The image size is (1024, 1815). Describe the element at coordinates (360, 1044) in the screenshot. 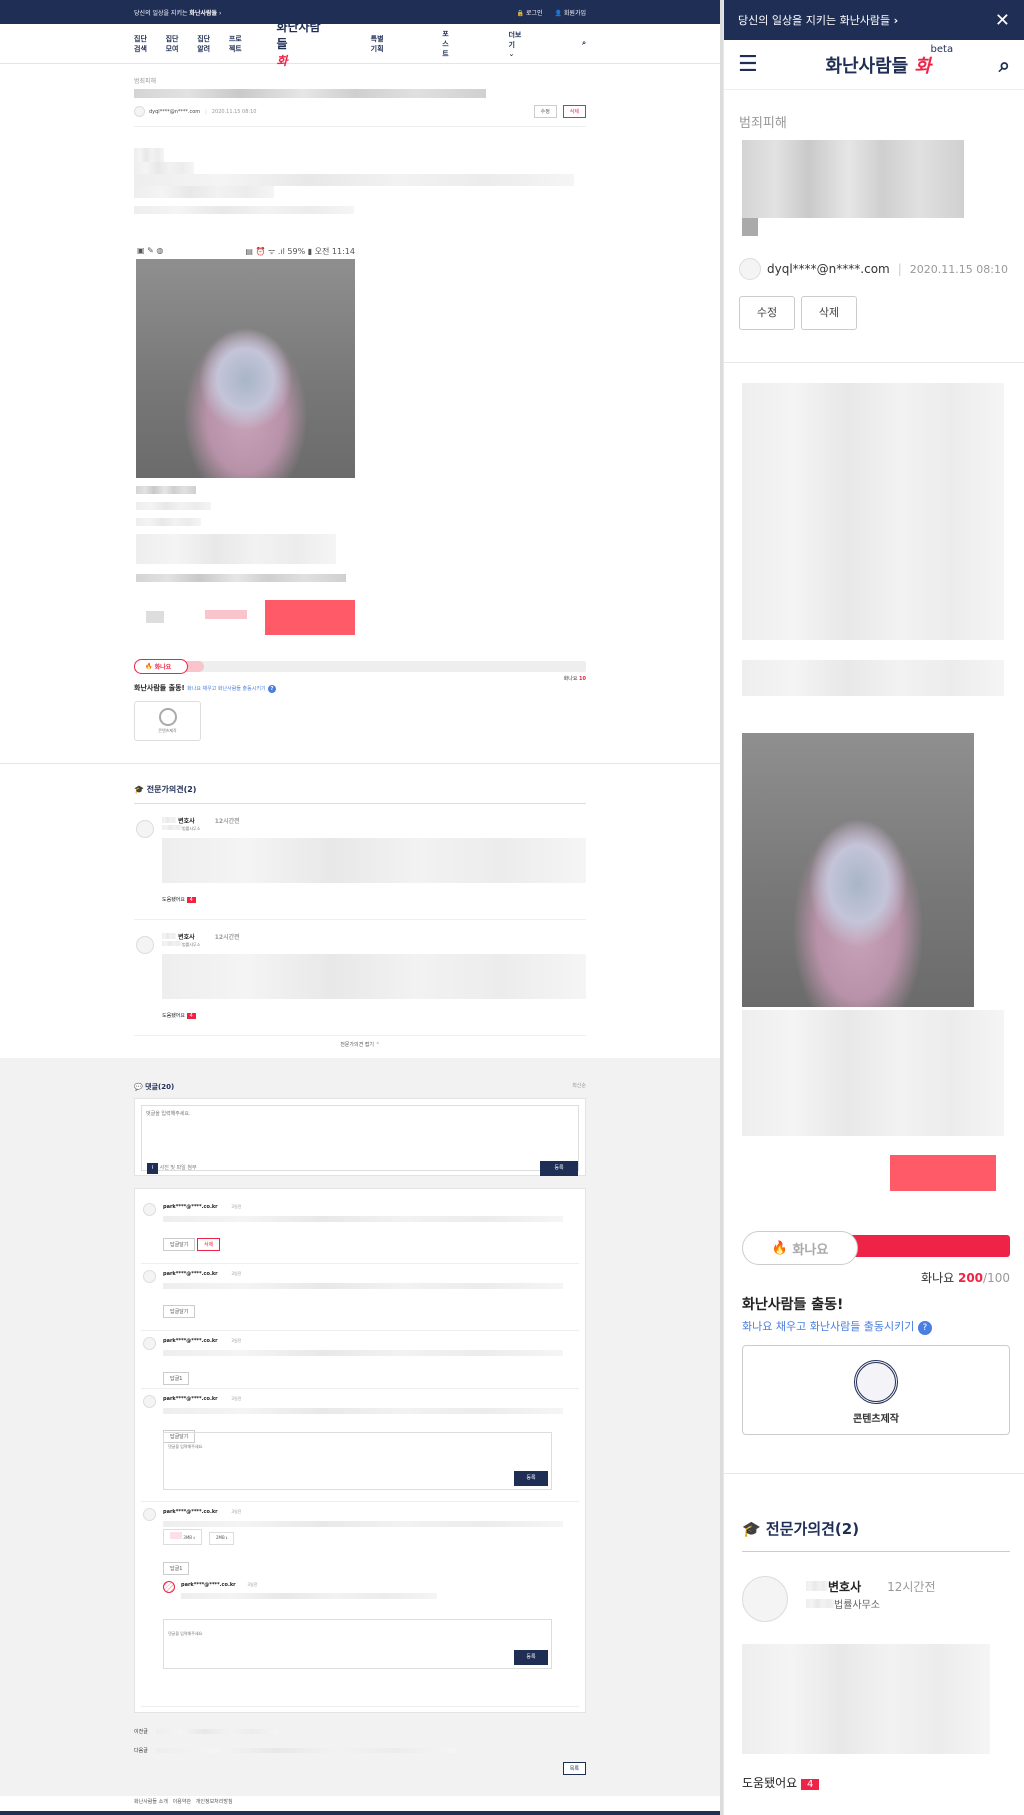

I see `expert-fold-button: 전문가의견 접기 ⌃` at that location.